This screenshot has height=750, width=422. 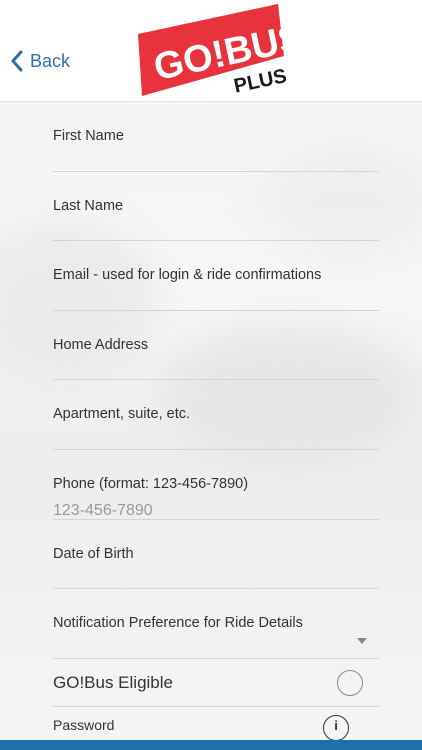 I want to click on gobus-eligible-label: GO!Bus Eligible, so click(x=113, y=682).